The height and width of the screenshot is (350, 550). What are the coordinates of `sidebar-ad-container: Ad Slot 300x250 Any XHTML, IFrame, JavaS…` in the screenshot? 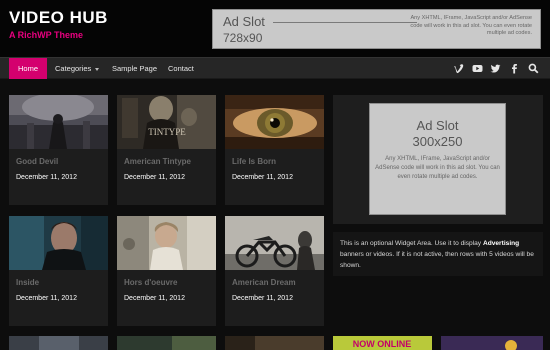 It's located at (438, 159).